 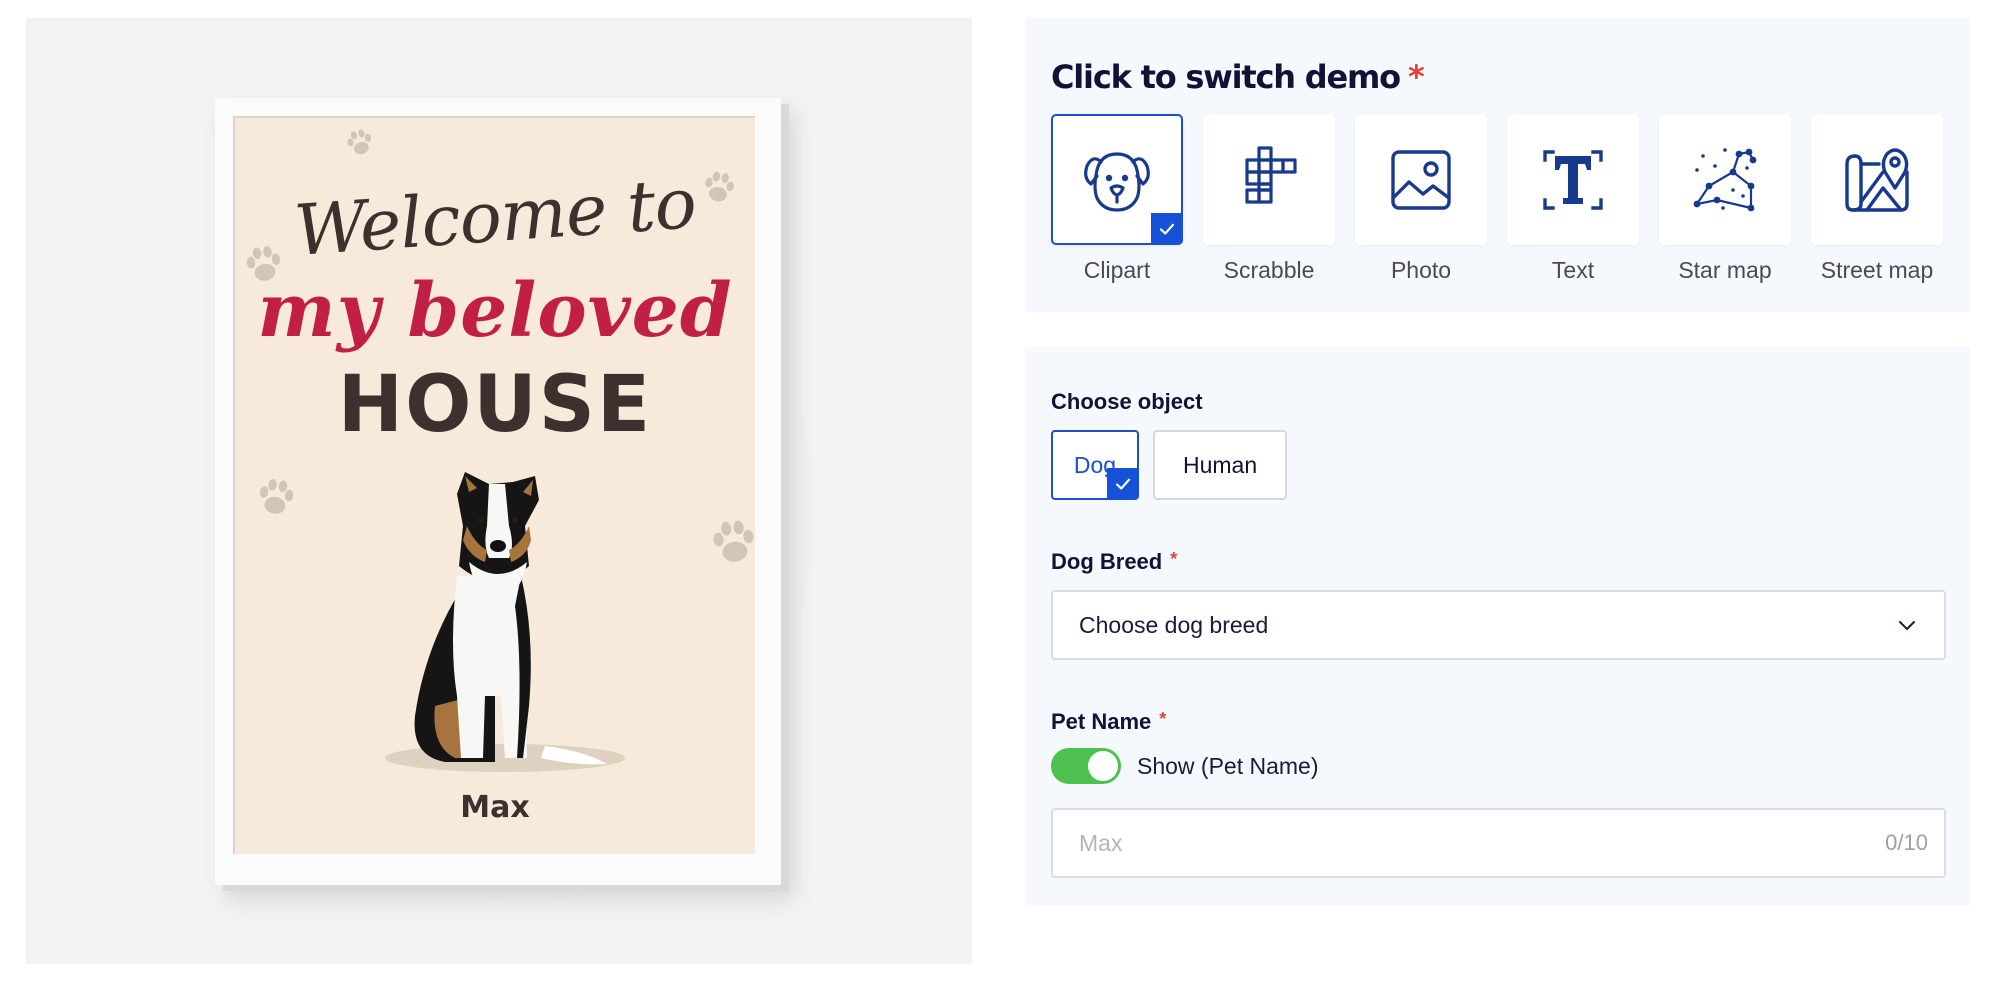 I want to click on map-pin-icon, so click(x=1877, y=180).